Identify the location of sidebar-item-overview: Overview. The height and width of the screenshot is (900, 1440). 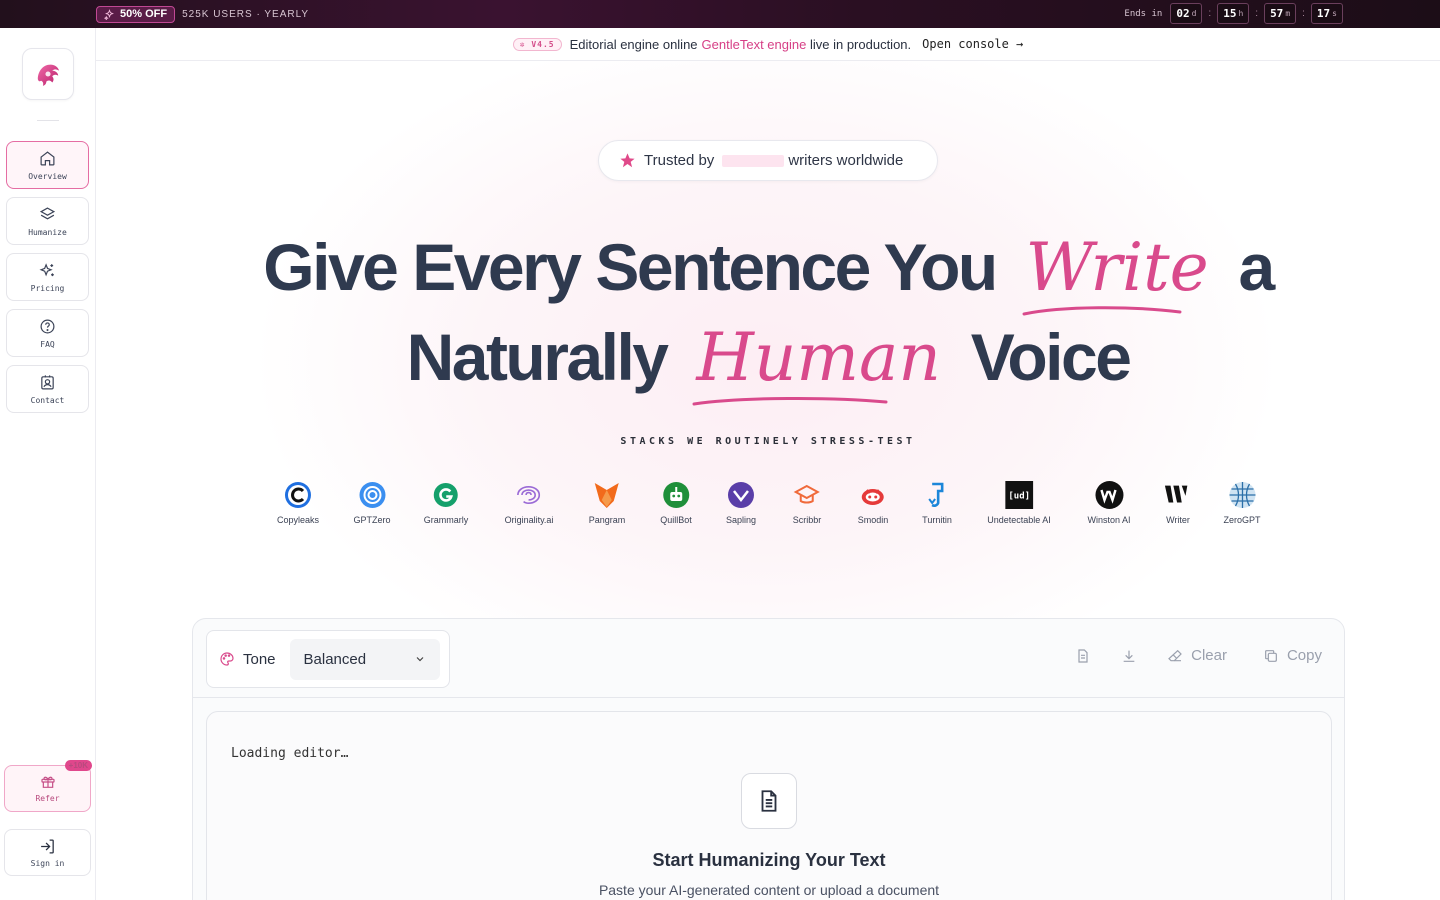
(47, 165).